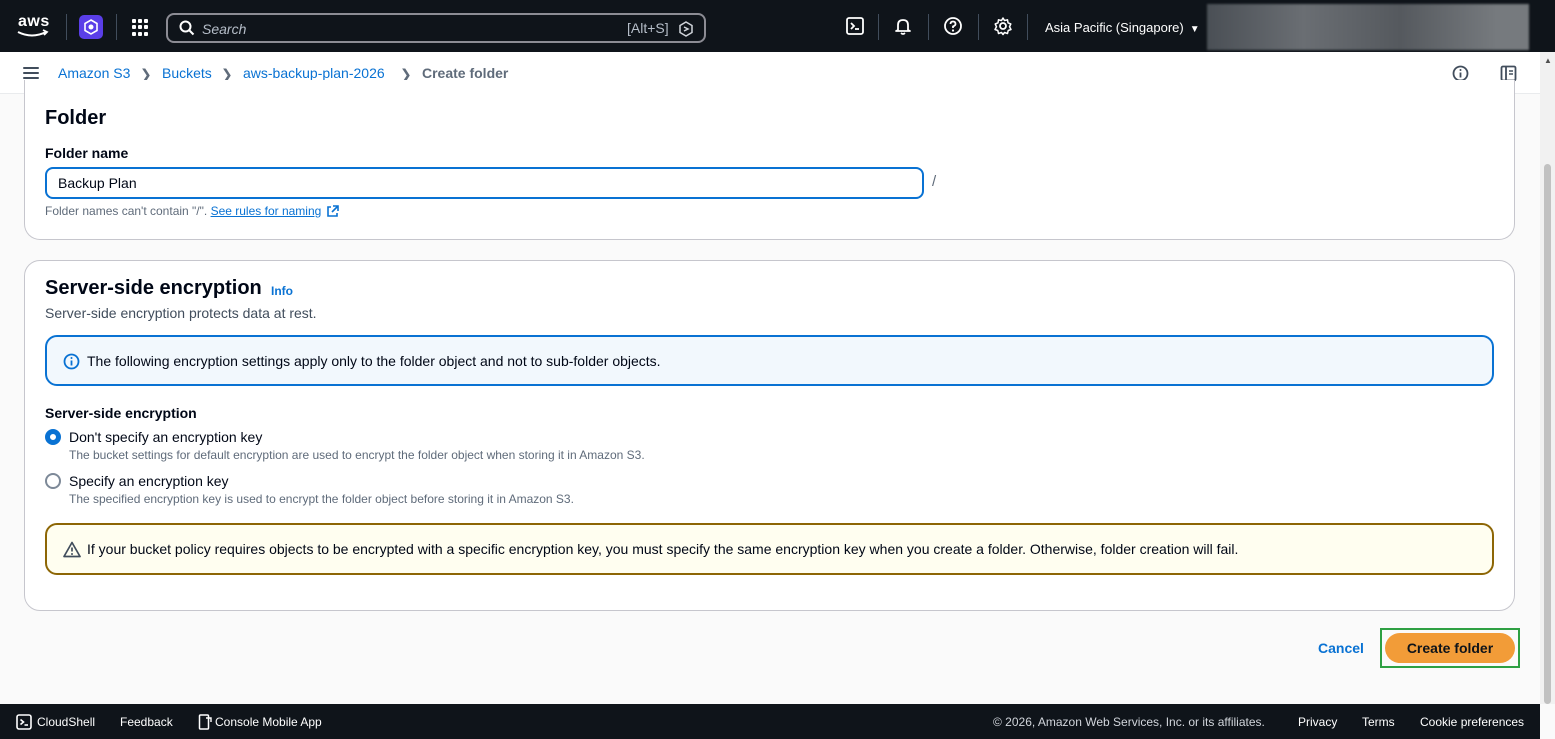 The height and width of the screenshot is (739, 1555). I want to click on services-grid-icon, so click(140, 27).